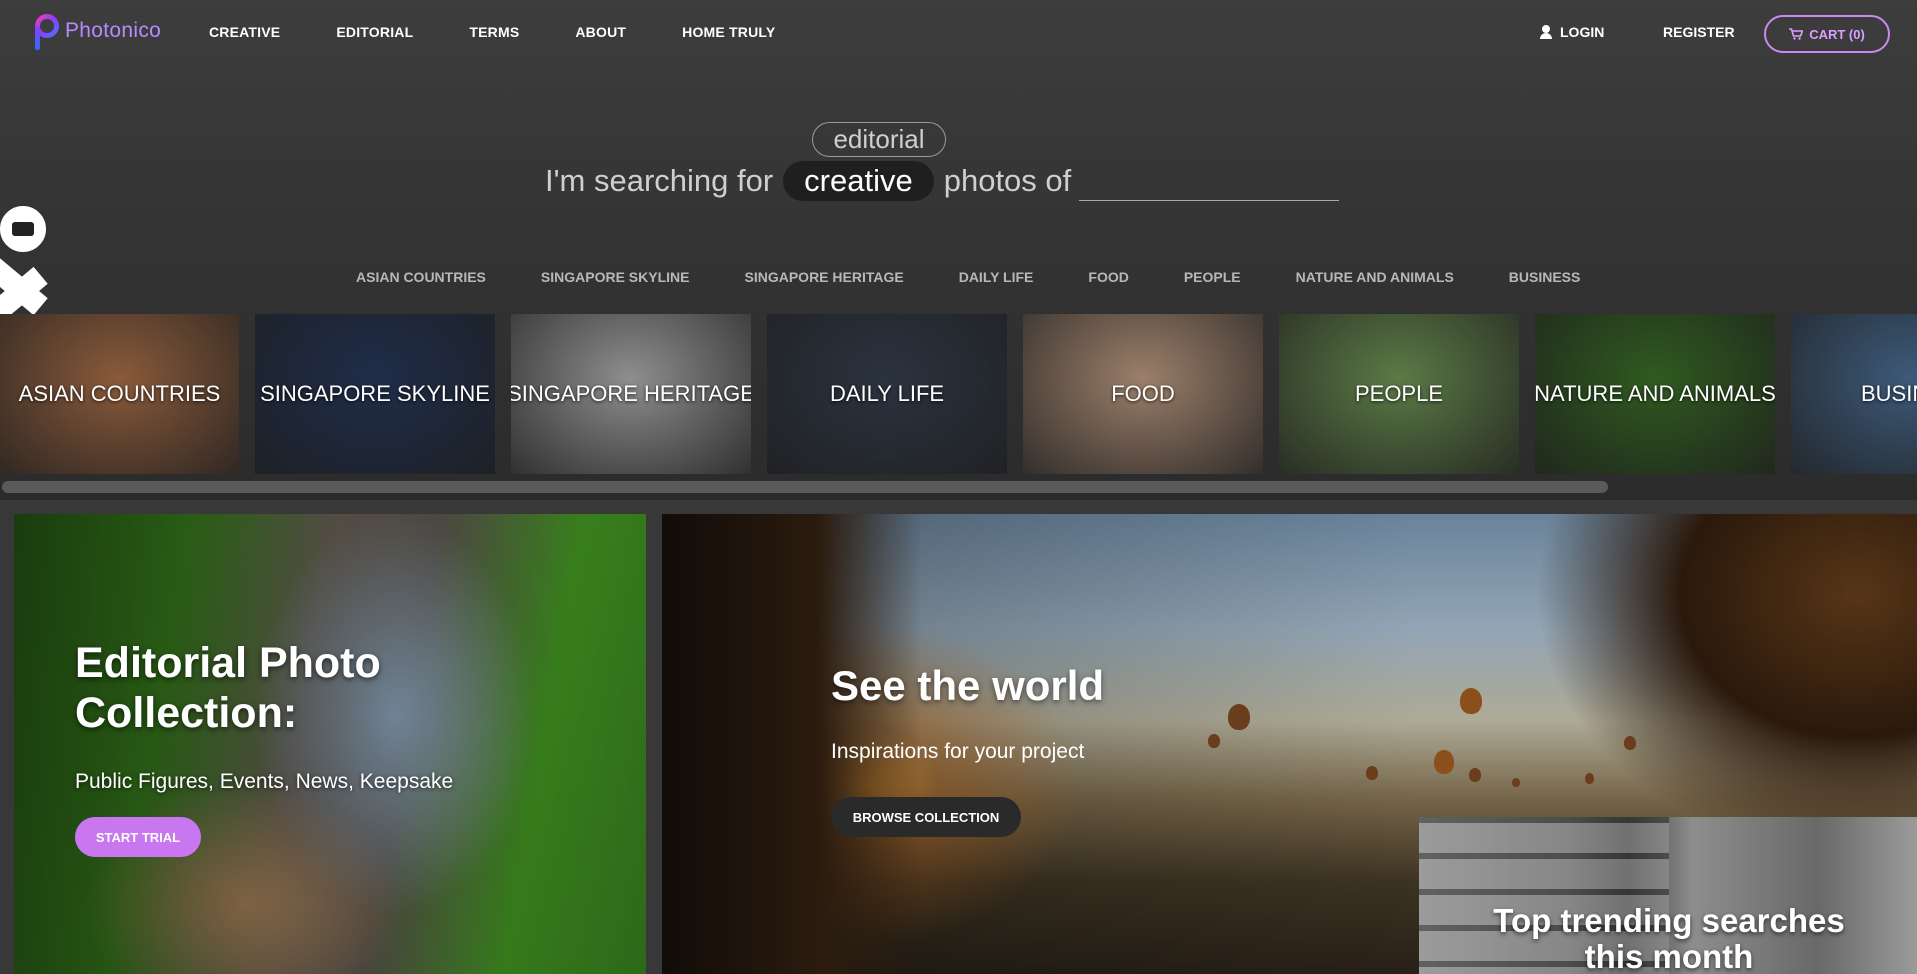 This screenshot has height=974, width=1917. I want to click on category-link-asian-countries: ASIAN COUNTRIES, so click(421, 277).